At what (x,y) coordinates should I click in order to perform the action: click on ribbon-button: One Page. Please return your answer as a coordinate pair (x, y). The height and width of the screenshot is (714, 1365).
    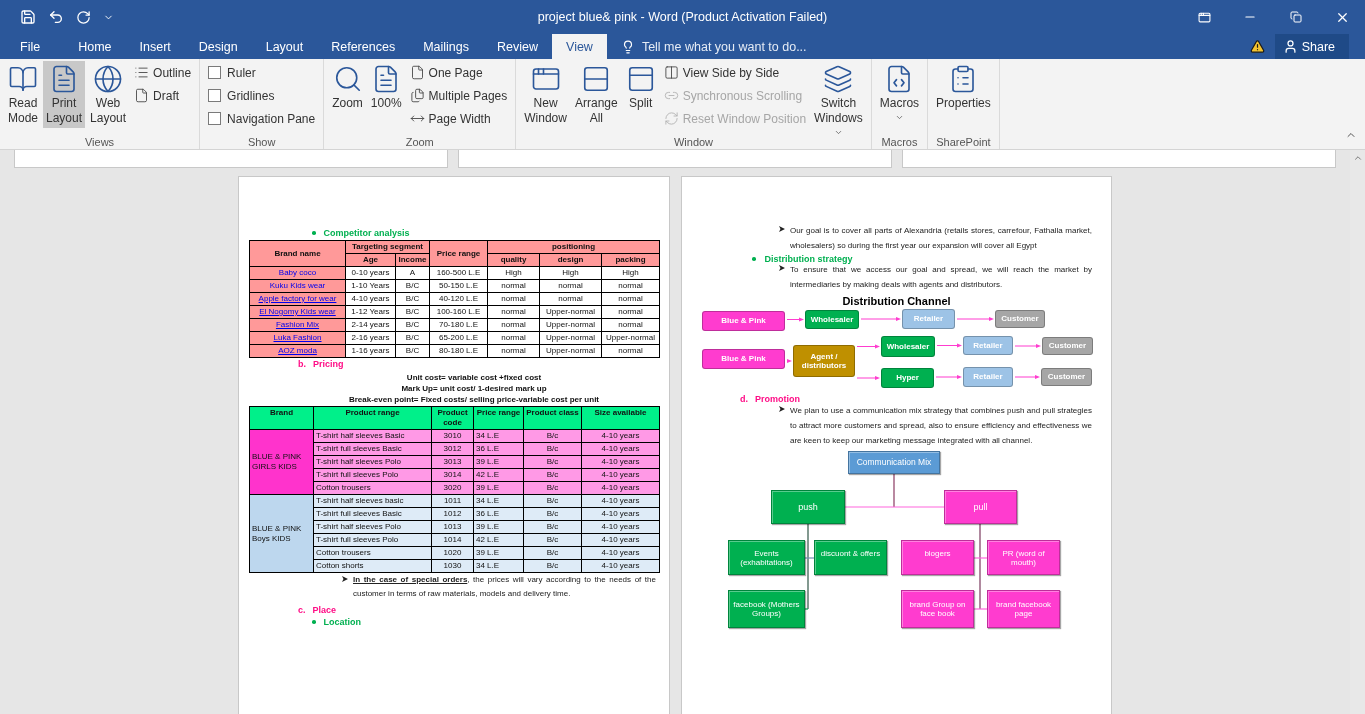
    Looking at the image, I should click on (458, 72).